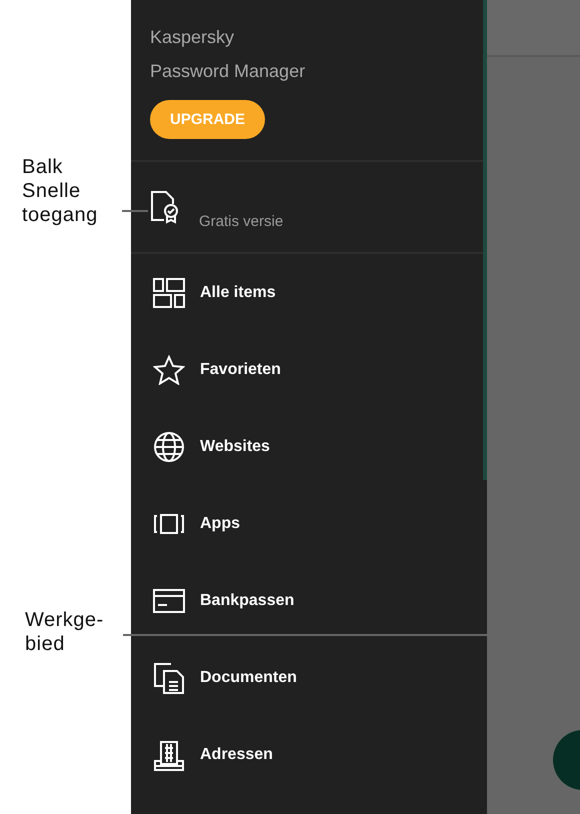 Image resolution: width=580 pixels, height=814 pixels. What do you see at coordinates (135, 211) in the screenshot?
I see `leader-line` at bounding box center [135, 211].